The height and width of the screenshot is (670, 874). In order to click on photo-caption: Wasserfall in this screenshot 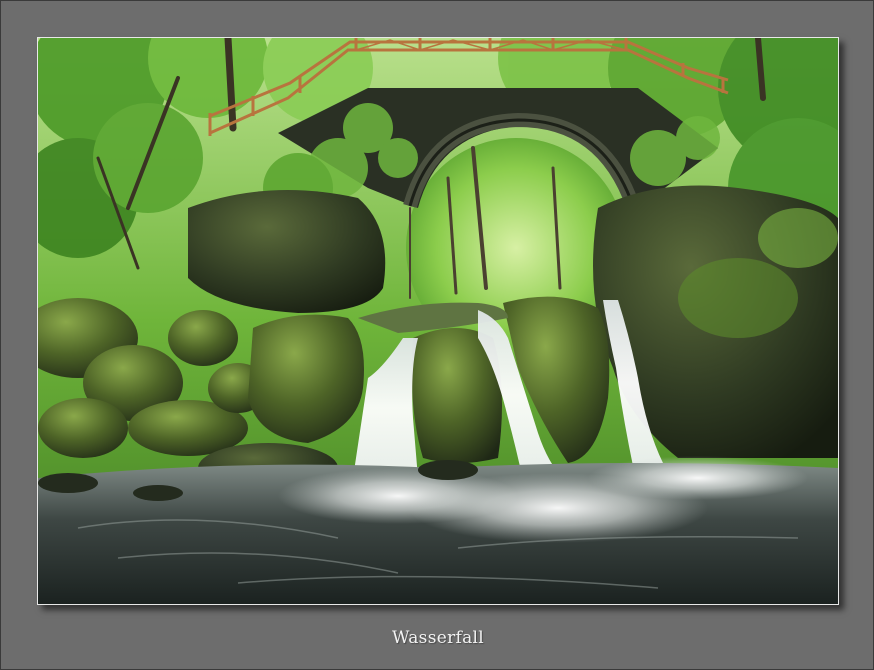, I will do `click(438, 638)`.